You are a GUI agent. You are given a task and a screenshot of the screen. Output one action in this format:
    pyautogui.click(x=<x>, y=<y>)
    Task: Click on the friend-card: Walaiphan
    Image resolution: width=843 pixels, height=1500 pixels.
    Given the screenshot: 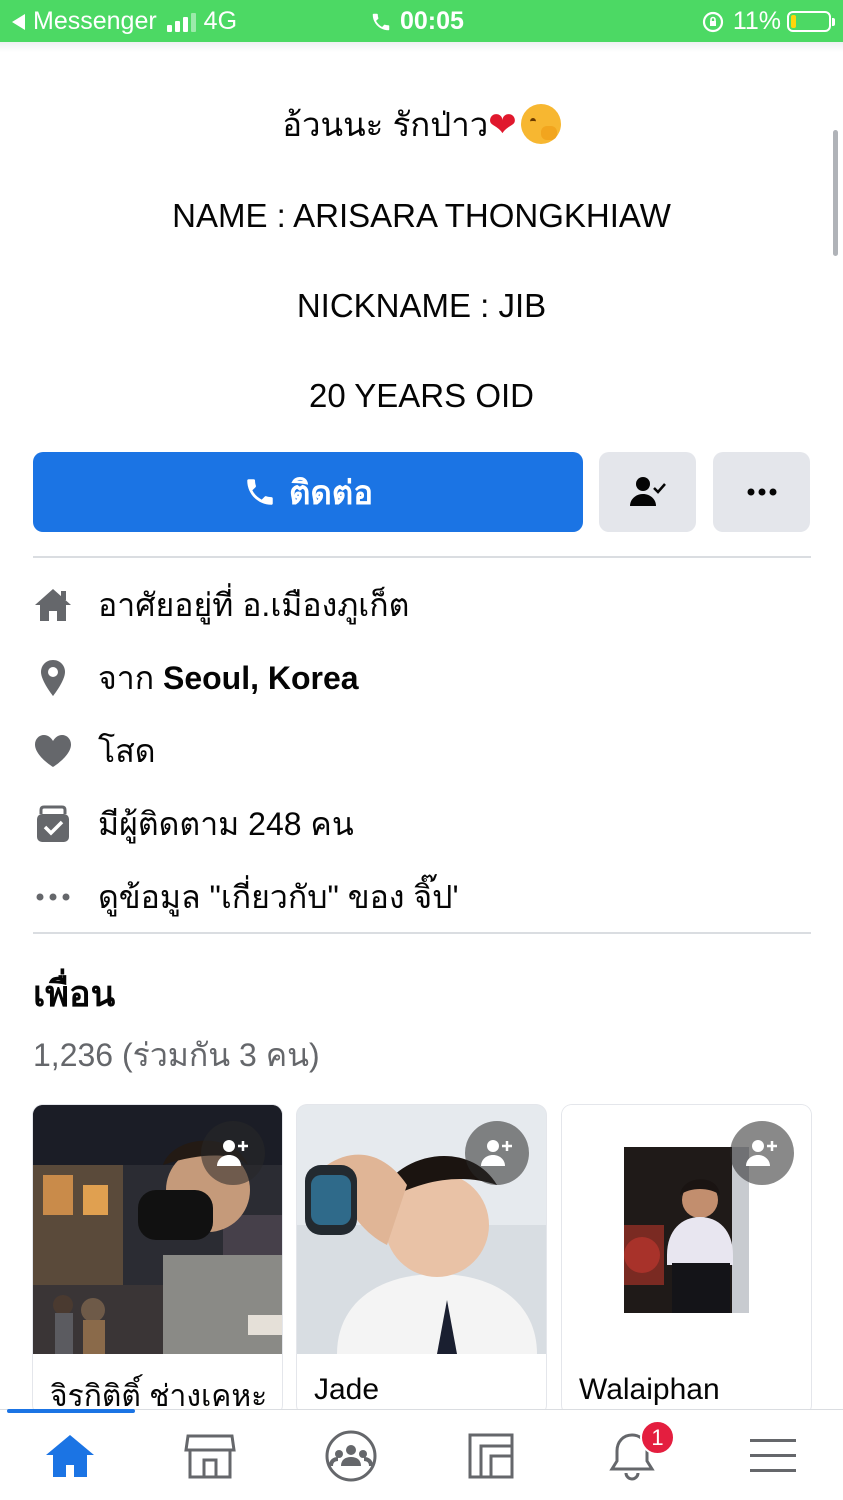 What is the action you would take?
    pyautogui.click(x=686, y=1260)
    